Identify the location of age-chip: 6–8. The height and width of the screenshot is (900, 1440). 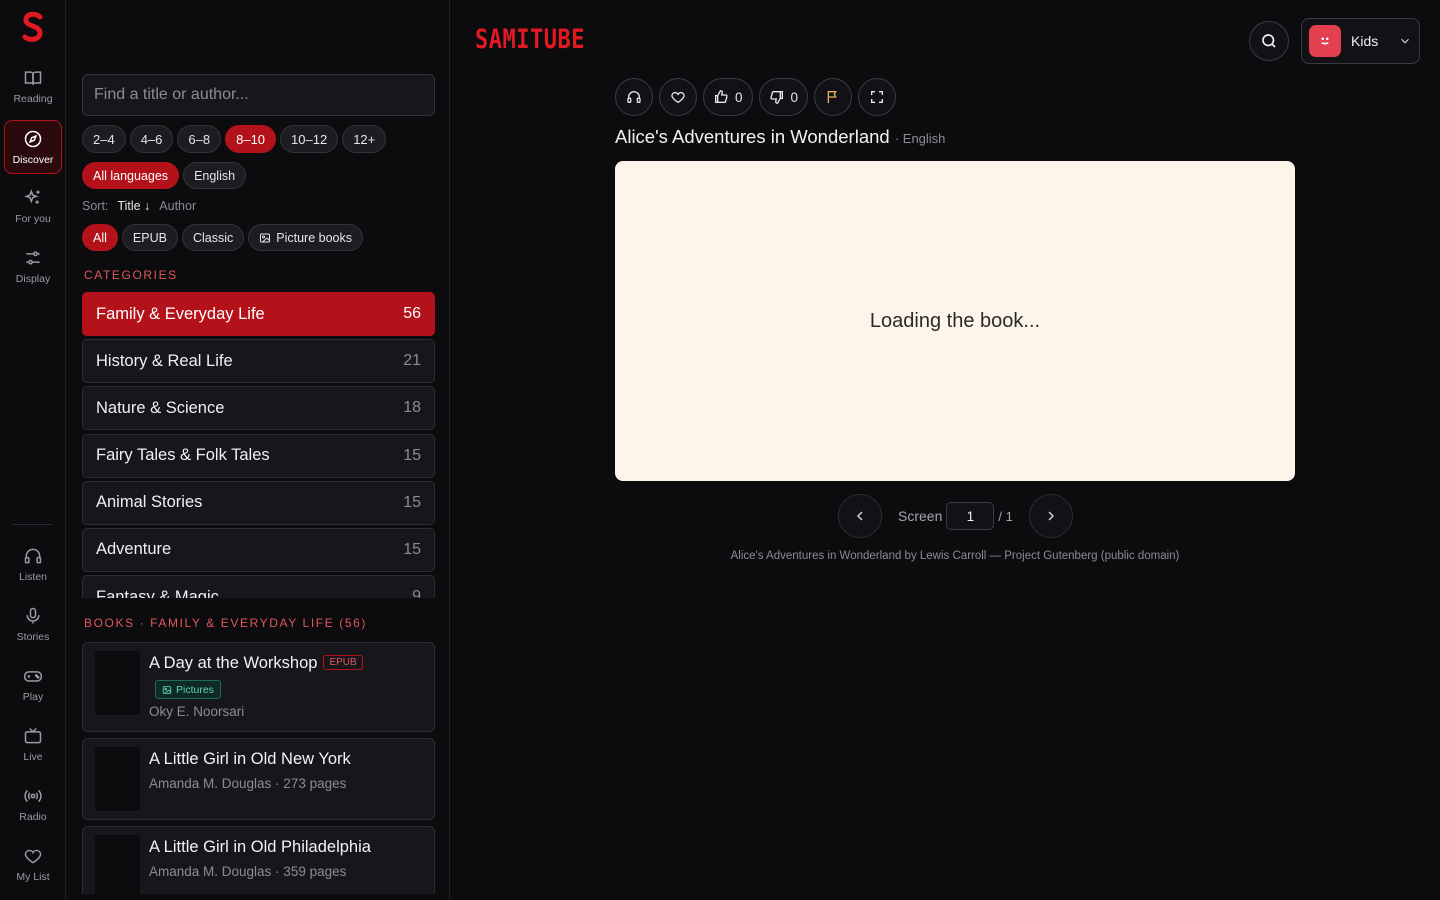
(199, 139).